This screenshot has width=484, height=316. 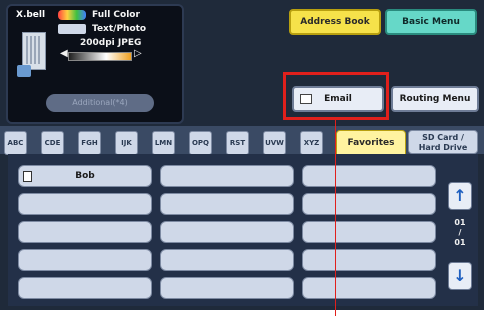 I want to click on tab-abc: ABC, so click(x=15, y=143).